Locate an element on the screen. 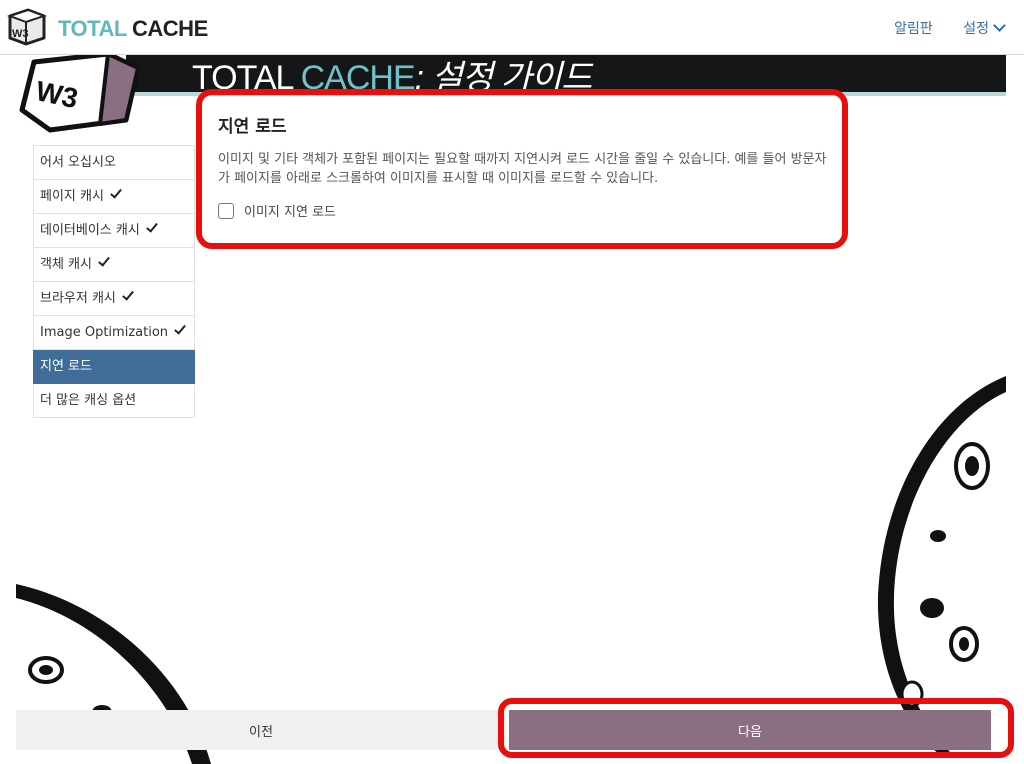 Image resolution: width=1024 pixels, height=764 pixels. next-button: 다음 is located at coordinates (750, 730).